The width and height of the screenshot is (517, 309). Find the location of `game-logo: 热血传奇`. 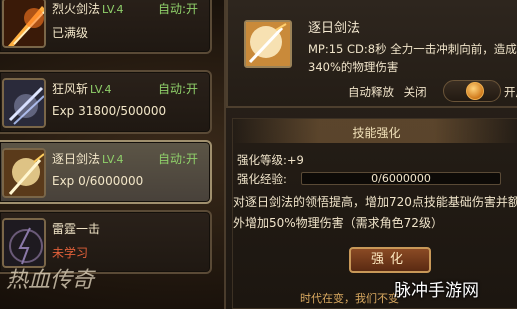

game-logo: 热血传奇 is located at coordinates (50, 280).